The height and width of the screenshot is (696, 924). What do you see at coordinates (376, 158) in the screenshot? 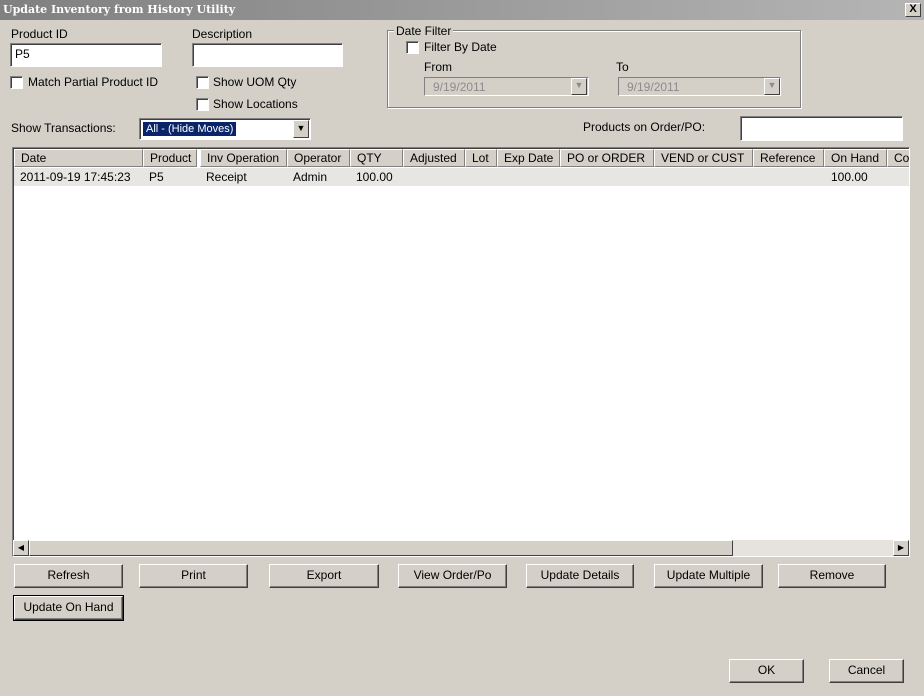
I see `column-header-qty: QTY` at bounding box center [376, 158].